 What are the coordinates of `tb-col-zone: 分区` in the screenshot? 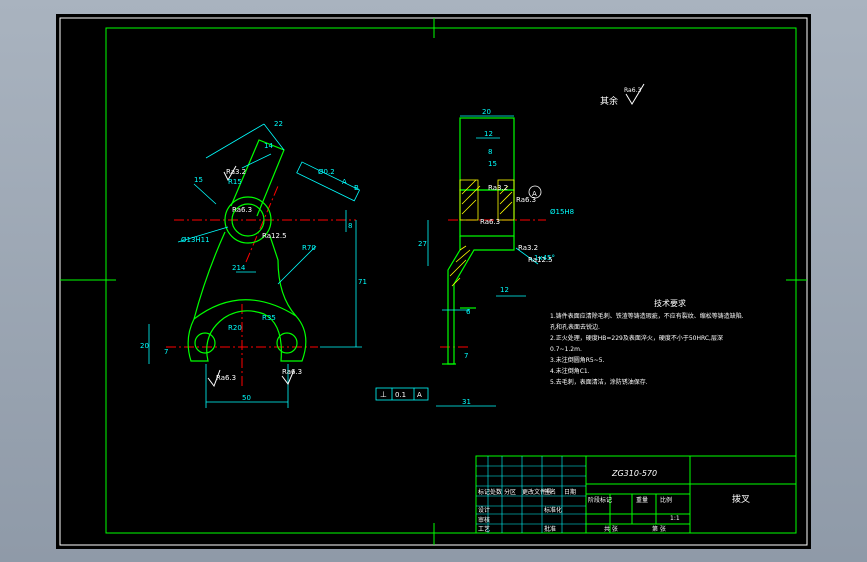 It's located at (510, 492).